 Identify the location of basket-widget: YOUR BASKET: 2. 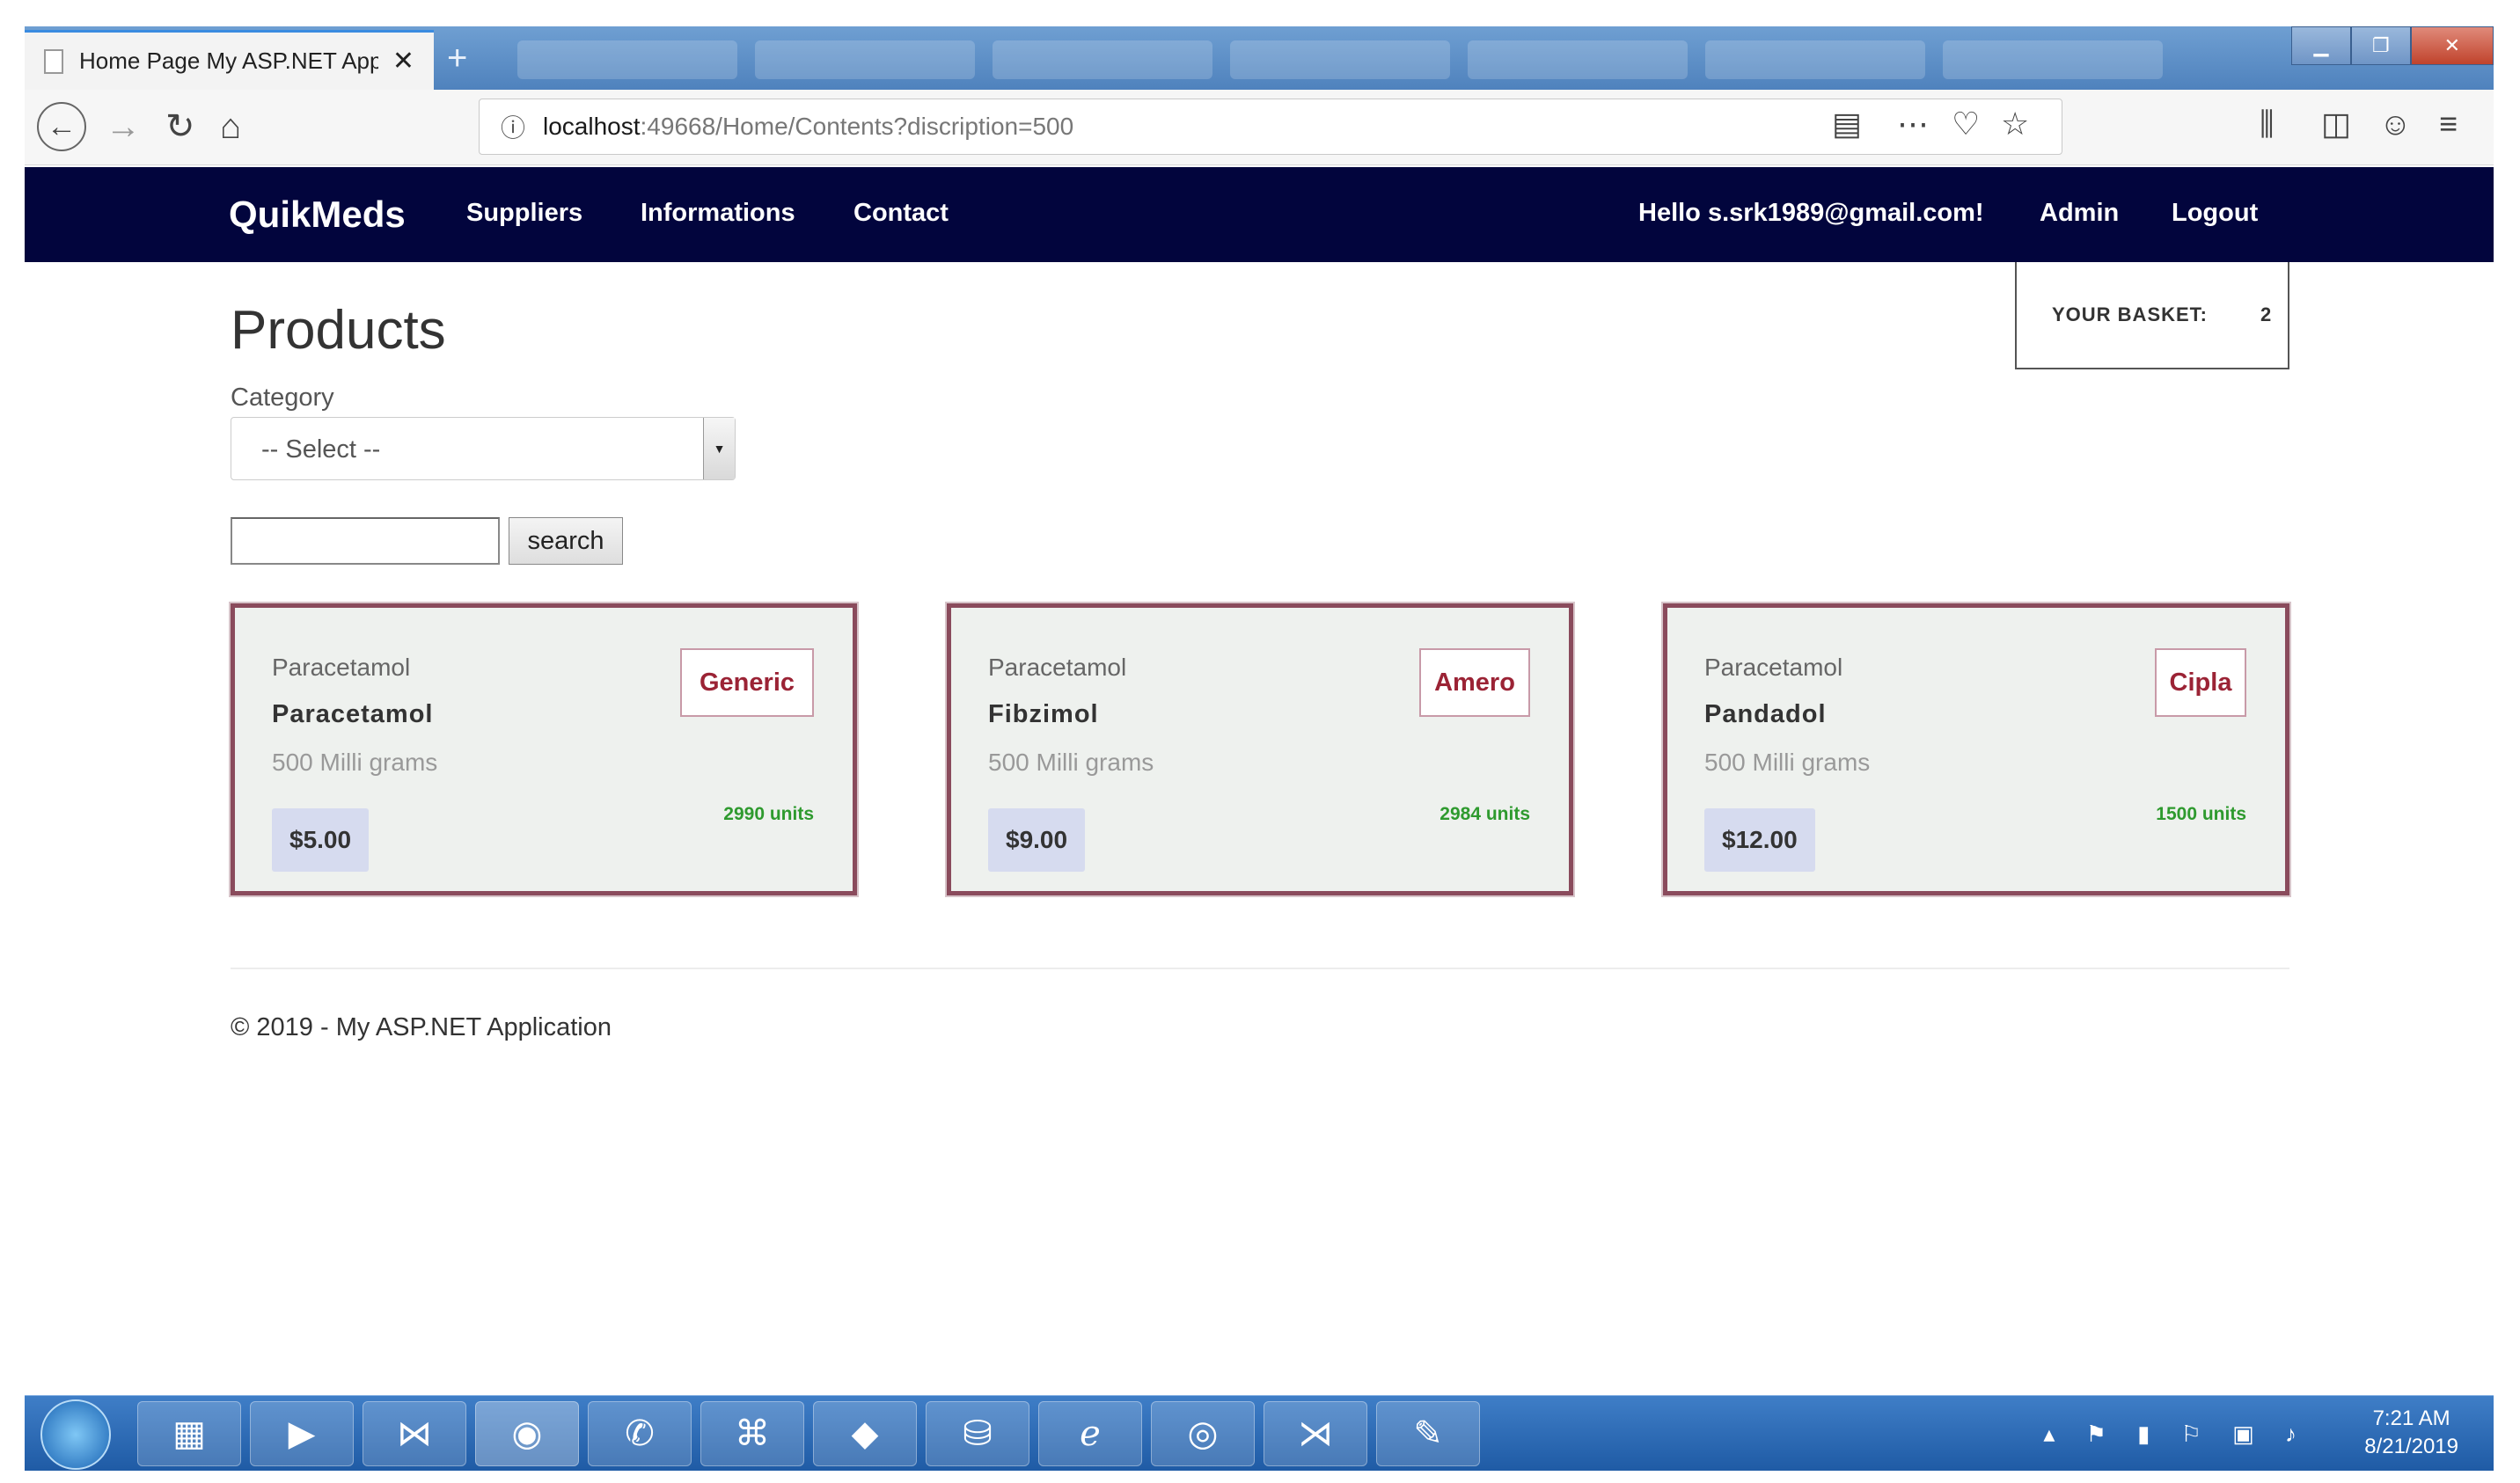
(2152, 315).